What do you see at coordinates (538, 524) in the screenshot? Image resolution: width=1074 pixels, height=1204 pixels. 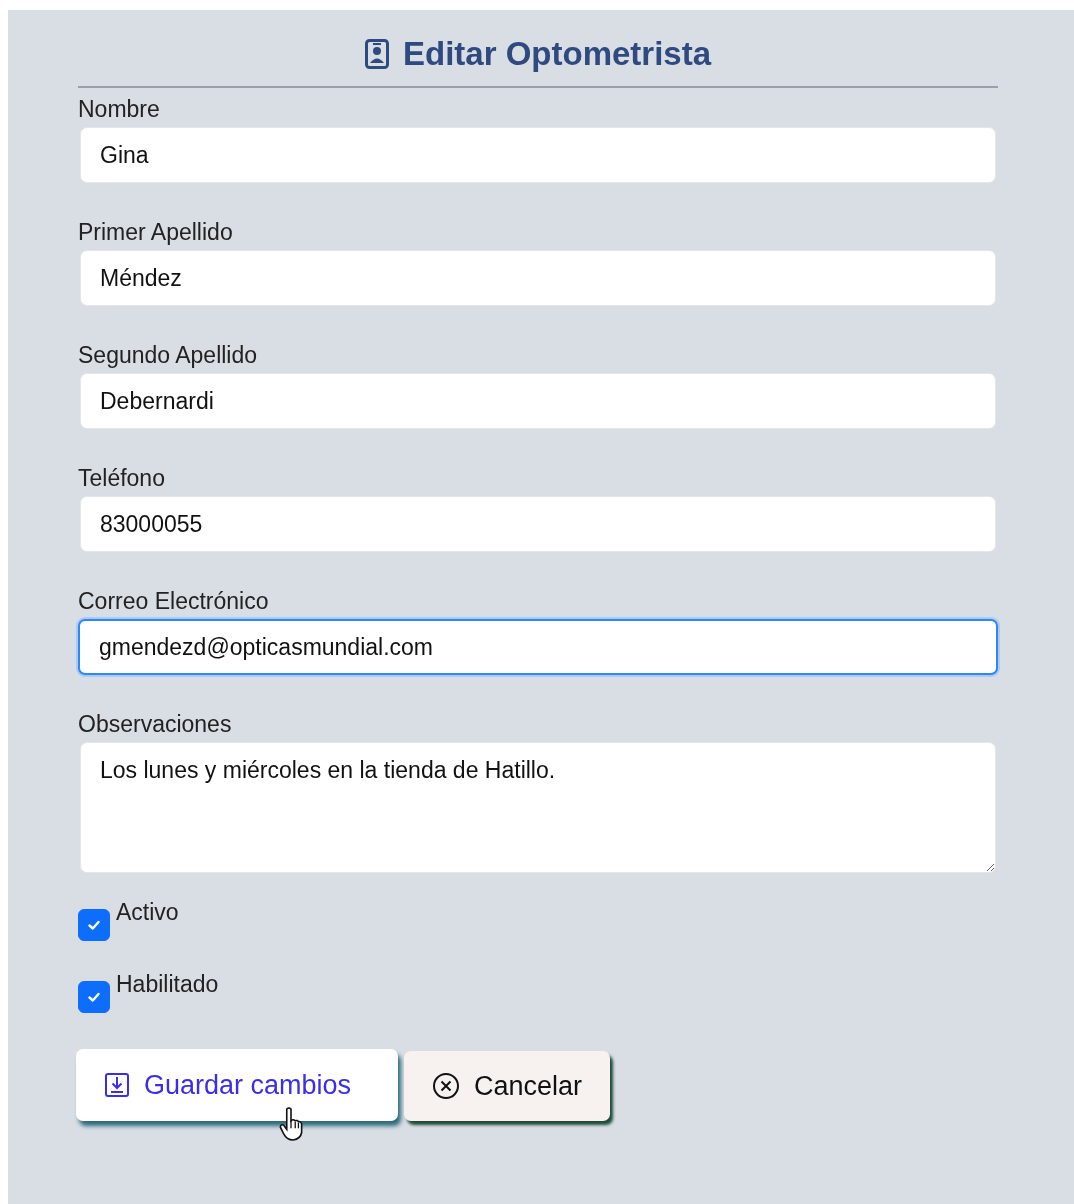 I see `input-field: 83000055` at bounding box center [538, 524].